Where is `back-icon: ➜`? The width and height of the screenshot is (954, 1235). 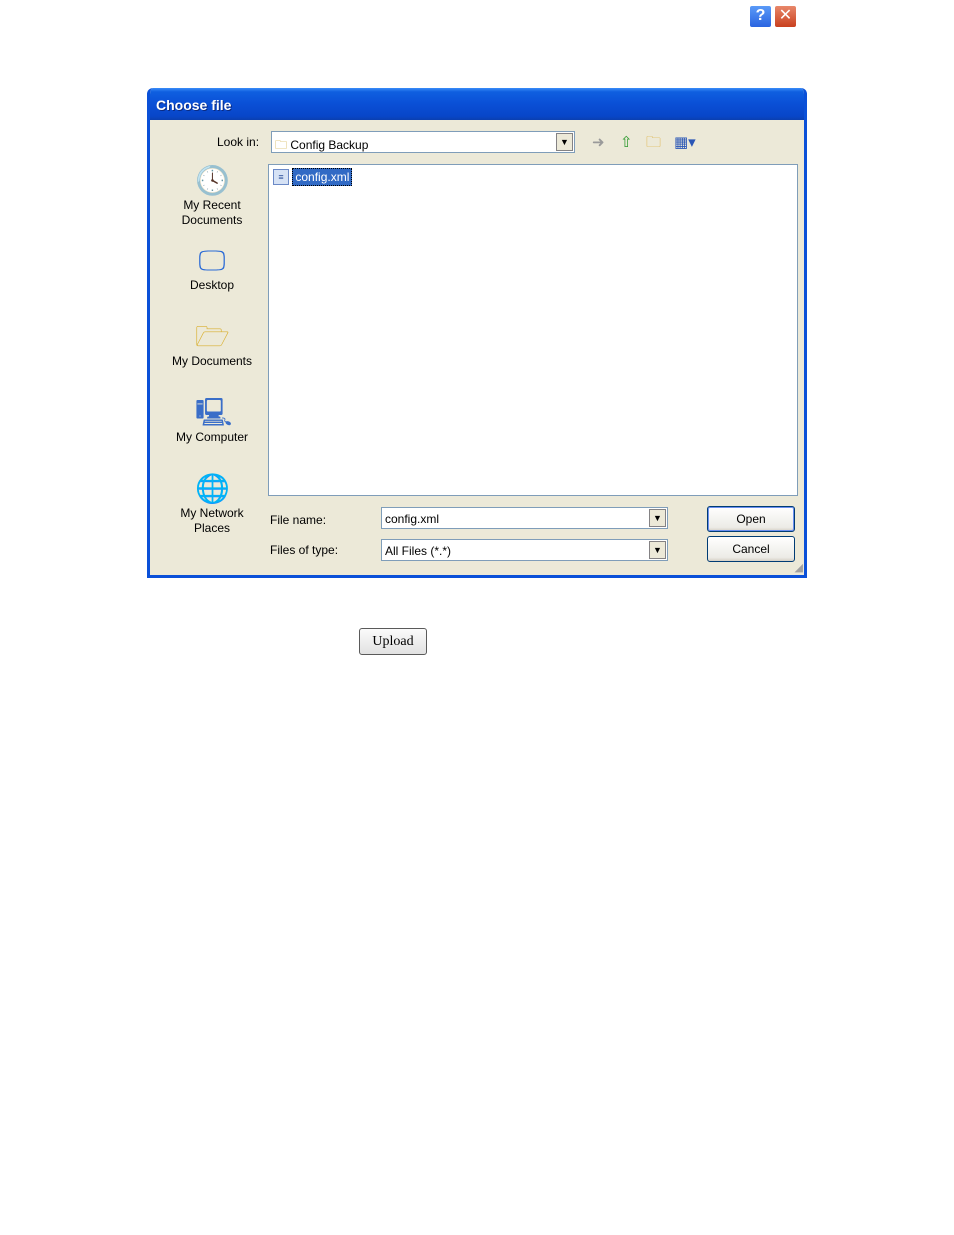 back-icon: ➜ is located at coordinates (598, 143).